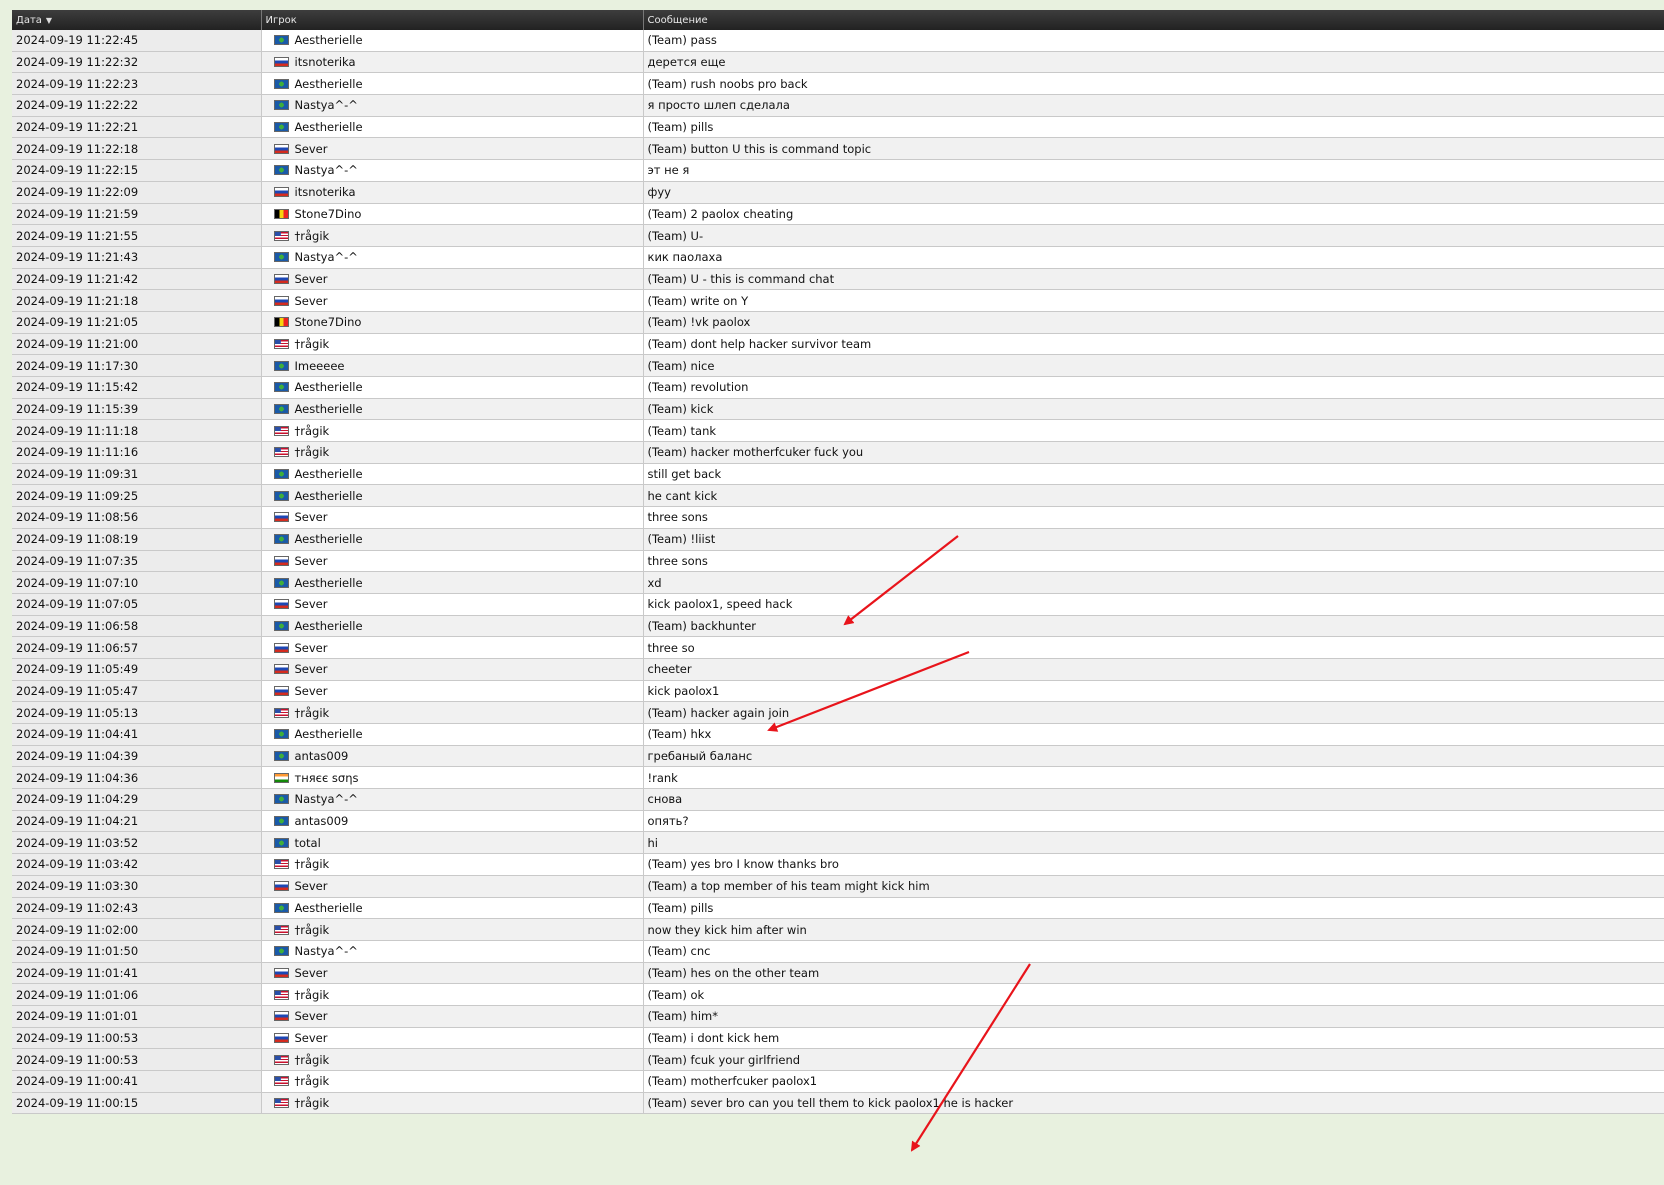 Image resolution: width=1664 pixels, height=1185 pixels. Describe the element at coordinates (452, 778) in the screenshot. I see `cell-player: тняєє ѕσηѕ` at that location.